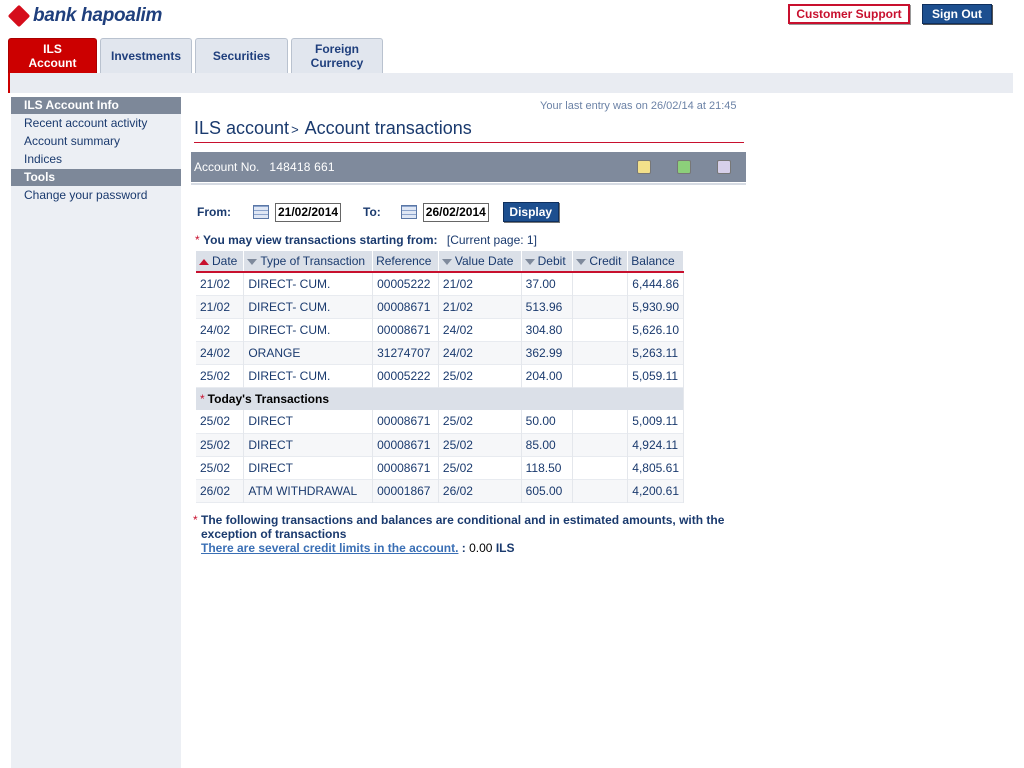  Describe the element at coordinates (333, 128) in the screenshot. I see `page-title: ILS account > Account transactions` at that location.